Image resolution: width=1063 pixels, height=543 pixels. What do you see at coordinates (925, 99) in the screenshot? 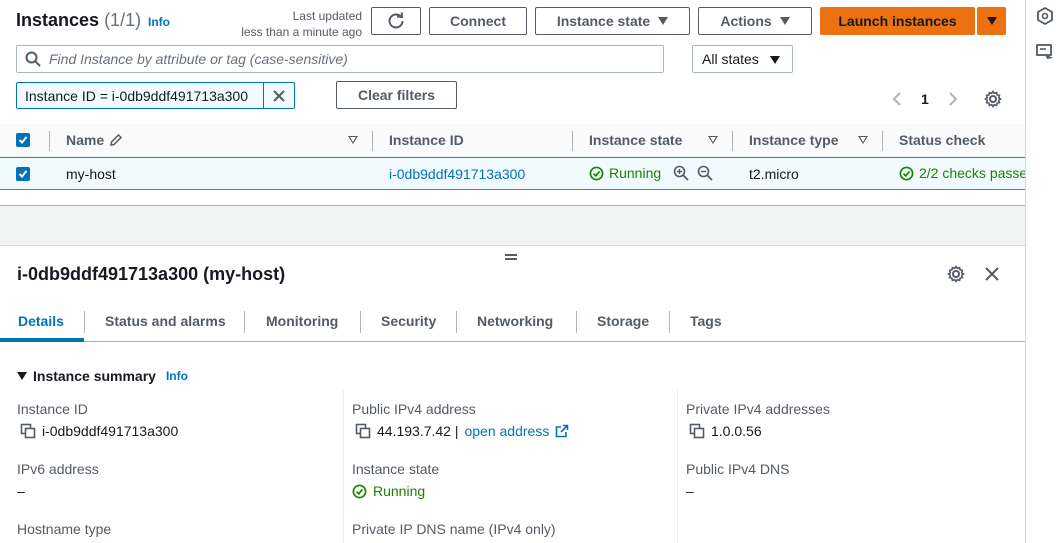
I see `page-number: 1` at bounding box center [925, 99].